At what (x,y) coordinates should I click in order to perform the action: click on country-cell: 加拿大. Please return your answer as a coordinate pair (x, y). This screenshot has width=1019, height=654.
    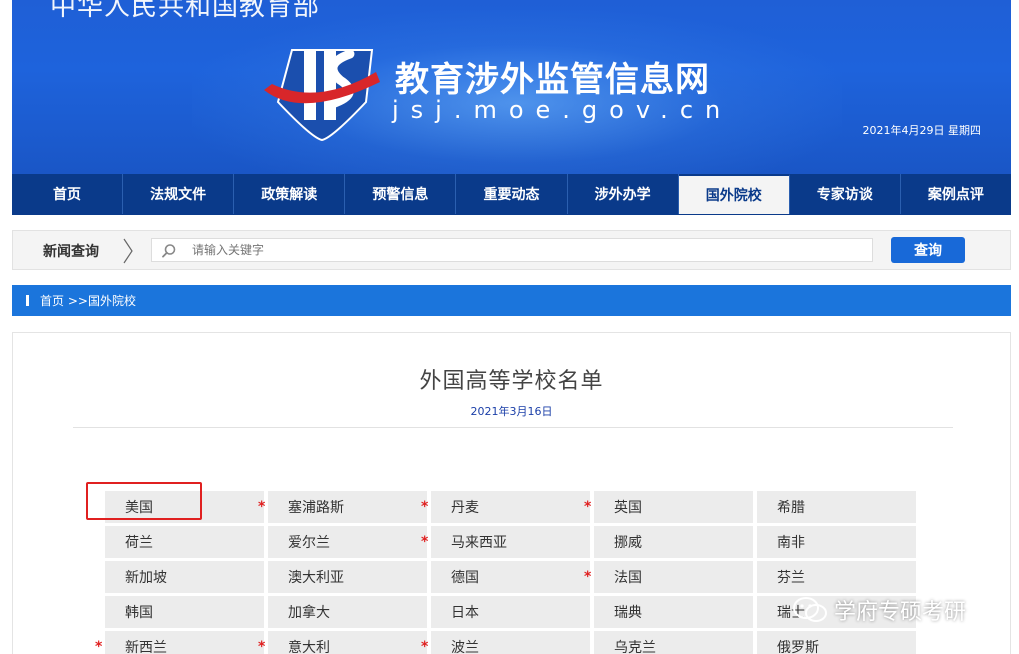
    Looking at the image, I should click on (347, 612).